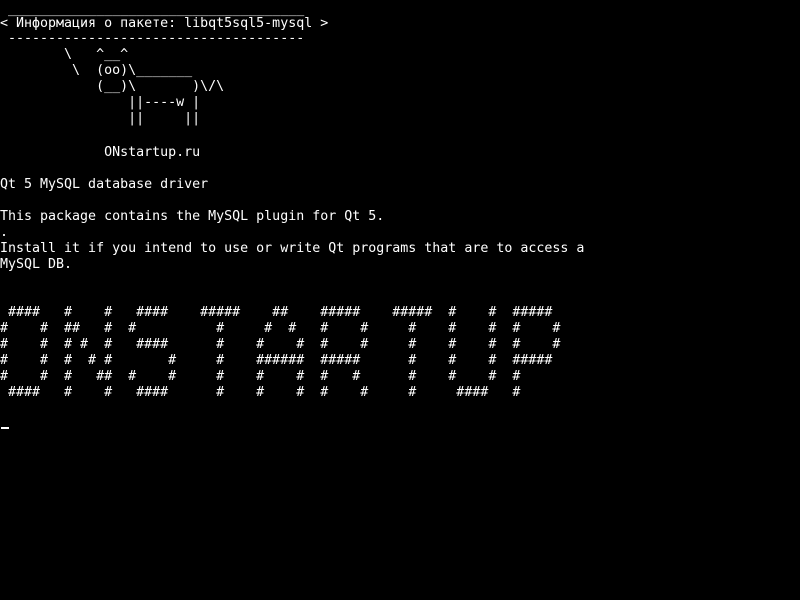  I want to click on banner-row-6: #### # # #### # # # # # # #### #, so click(260, 392).